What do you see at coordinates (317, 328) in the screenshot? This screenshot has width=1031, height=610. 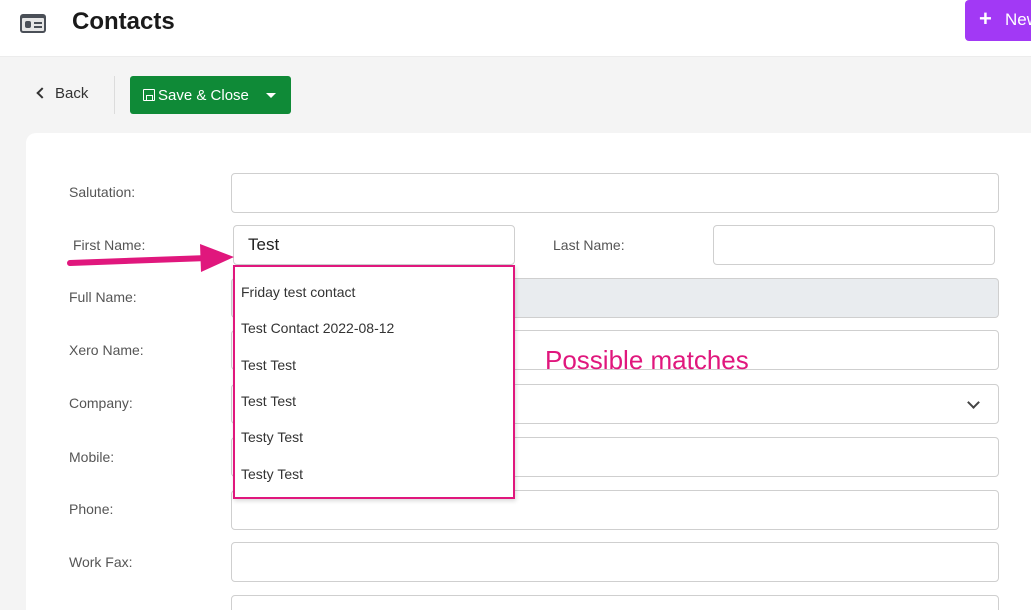 I see `suggestion-item: Test Contact 2022-08-12` at bounding box center [317, 328].